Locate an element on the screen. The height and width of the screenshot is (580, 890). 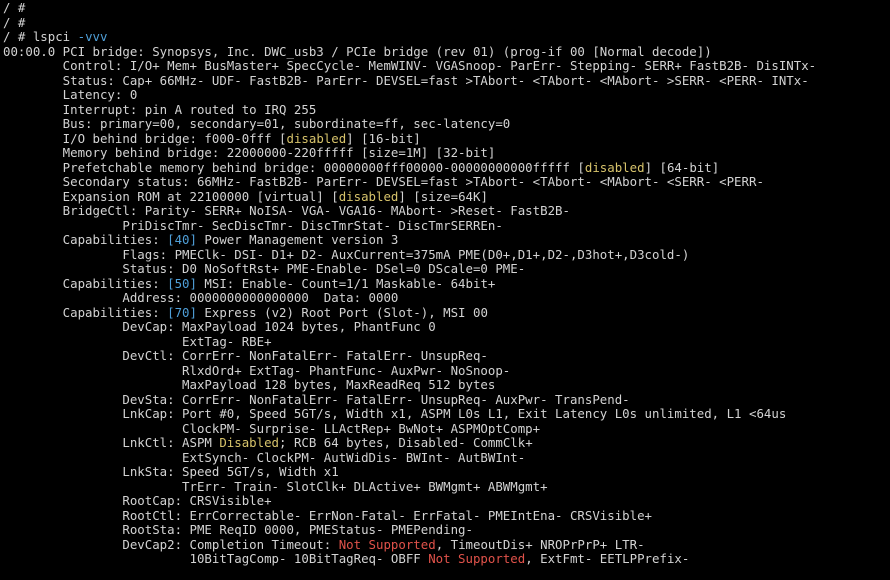
terminal-text: , TimeoutDis+ NROPrPrP+ LTR- is located at coordinates (540, 544).